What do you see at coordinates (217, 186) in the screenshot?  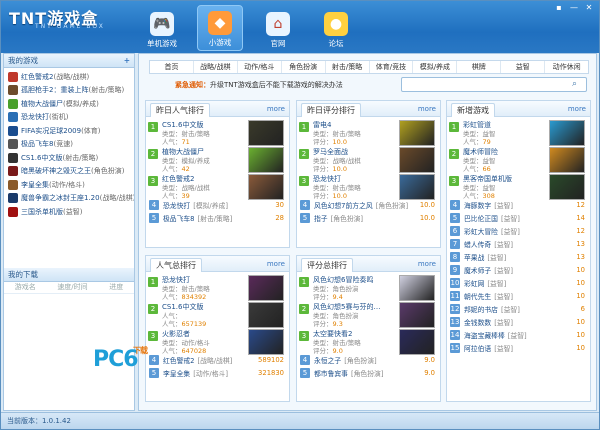 I see `rank-item: 3 红色警戒2 类型：战略/战棋 人气：39` at bounding box center [217, 186].